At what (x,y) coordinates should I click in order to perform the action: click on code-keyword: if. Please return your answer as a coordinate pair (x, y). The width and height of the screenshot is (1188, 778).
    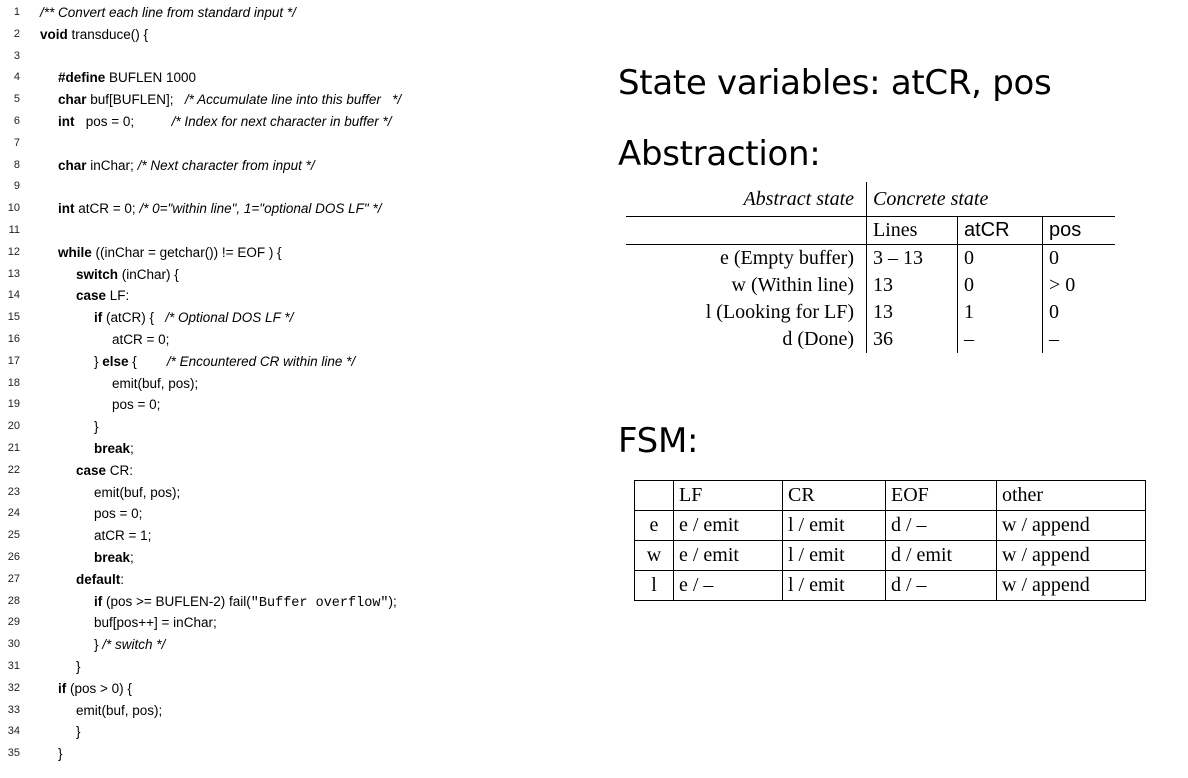
    Looking at the image, I should click on (62, 688).